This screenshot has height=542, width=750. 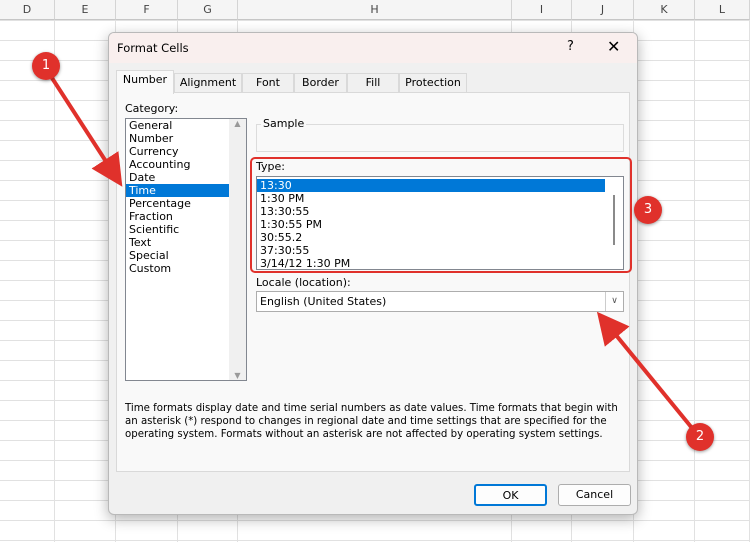 What do you see at coordinates (648, 210) in the screenshot?
I see `annotation-3: 3` at bounding box center [648, 210].